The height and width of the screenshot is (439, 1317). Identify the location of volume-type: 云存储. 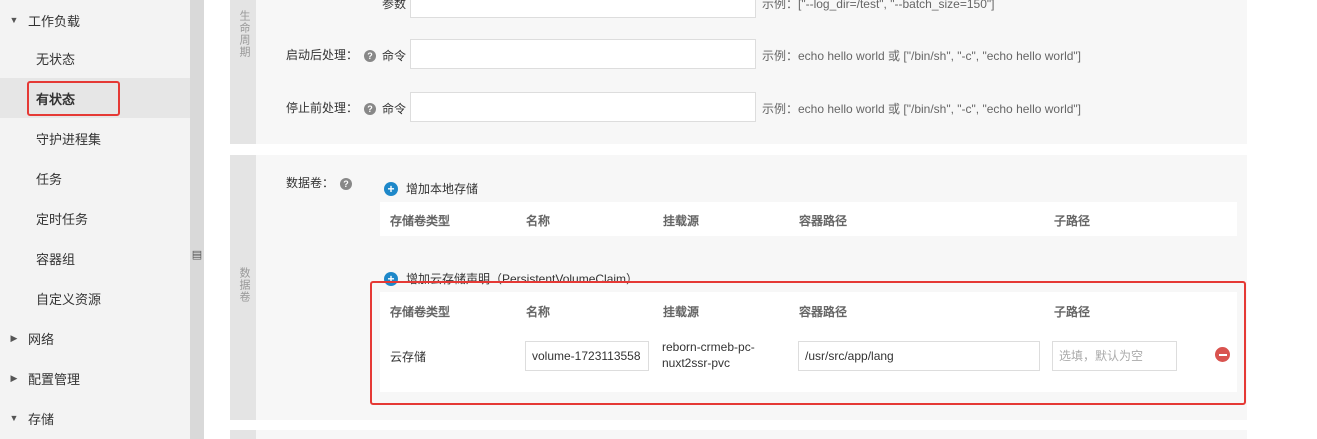
(408, 357).